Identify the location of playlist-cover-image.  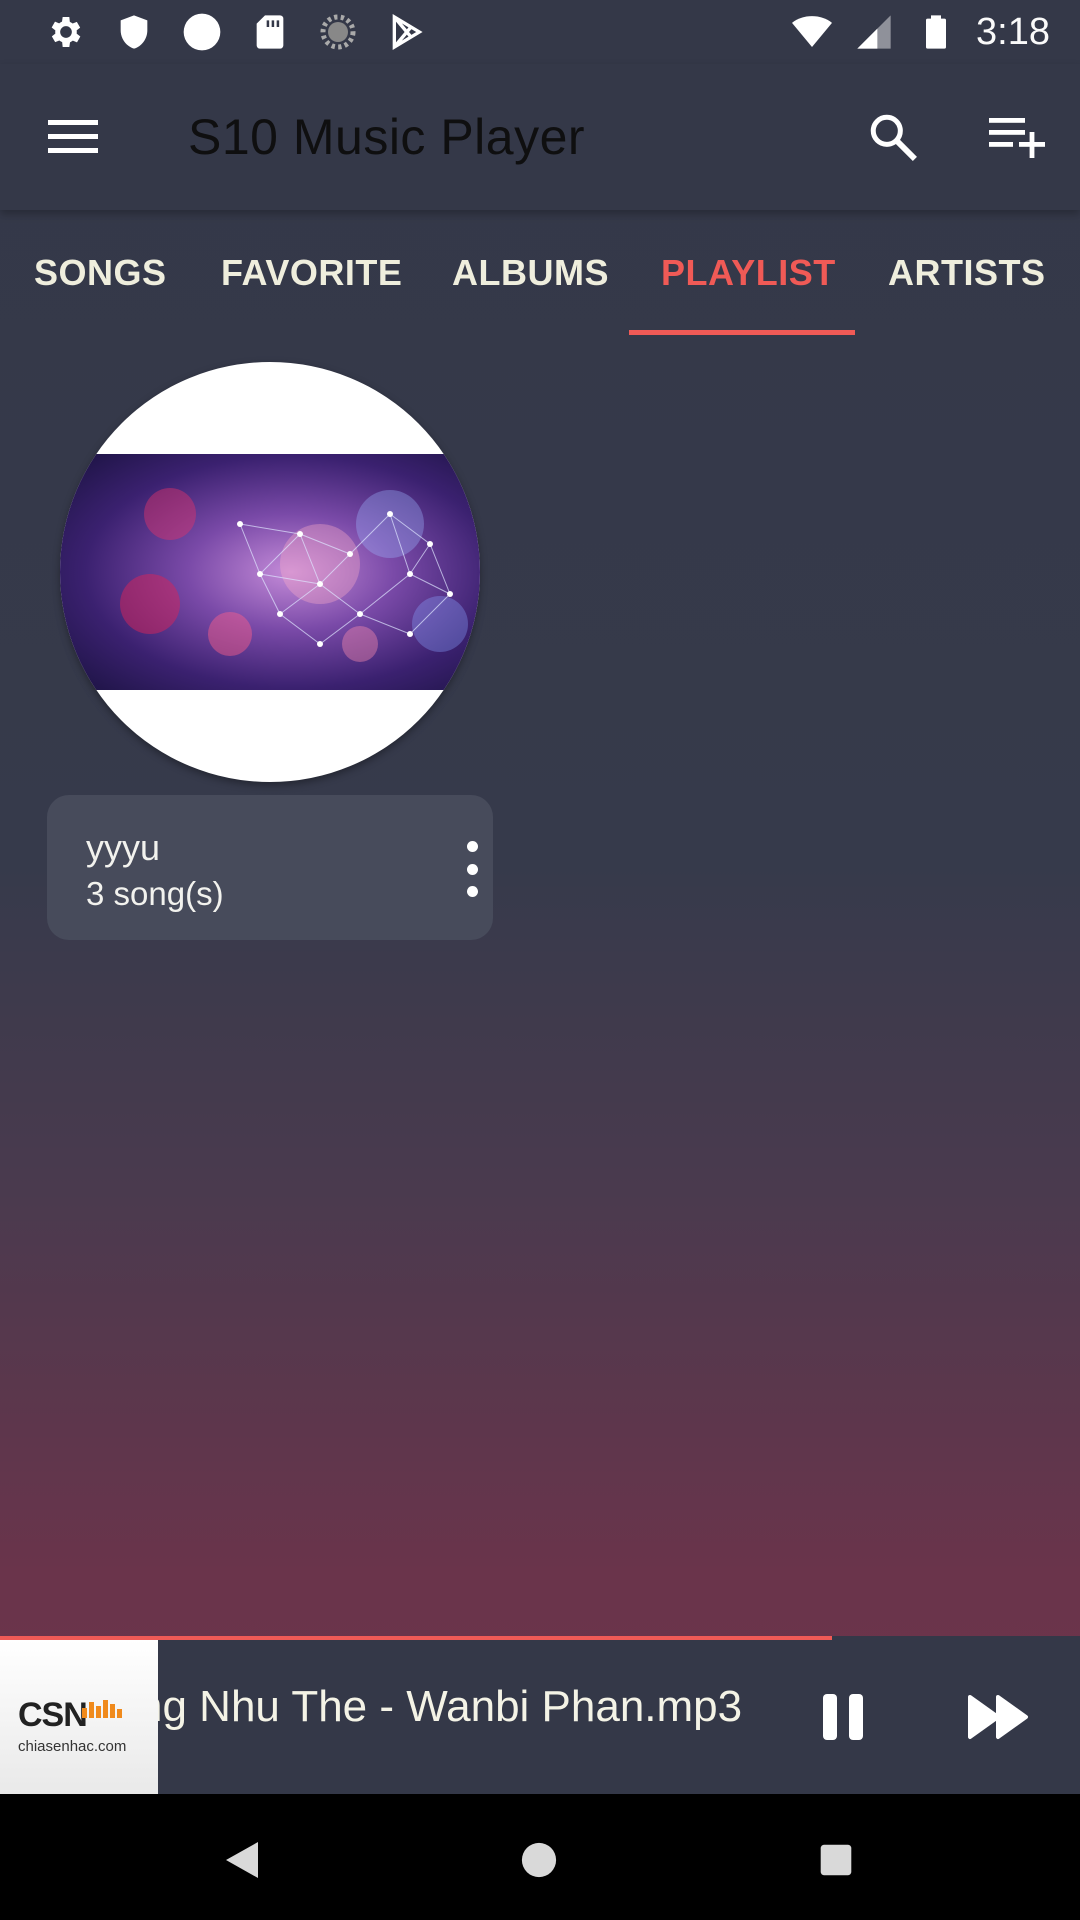
(270, 572).